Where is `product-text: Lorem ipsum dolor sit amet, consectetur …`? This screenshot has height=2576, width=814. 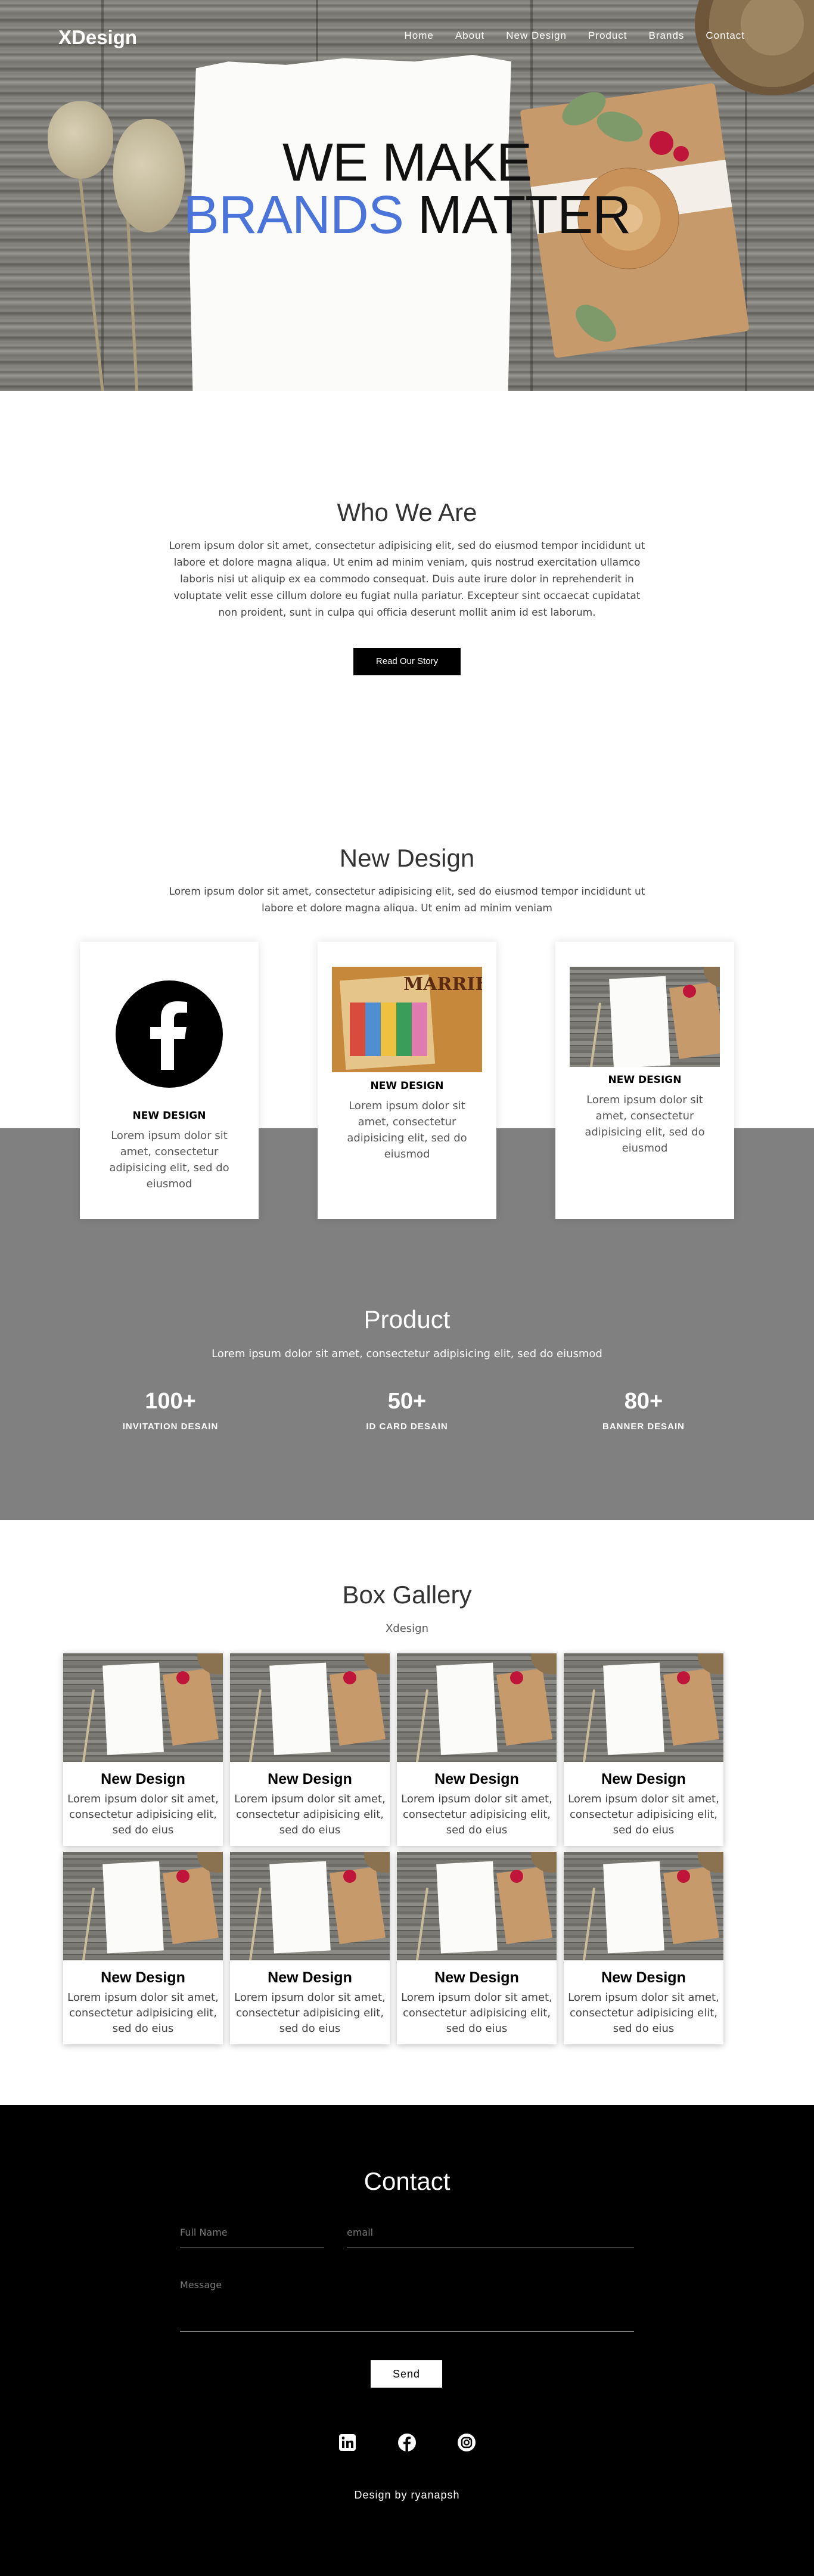
product-text: Lorem ipsum dolor sit amet, consectetur … is located at coordinates (407, 1354).